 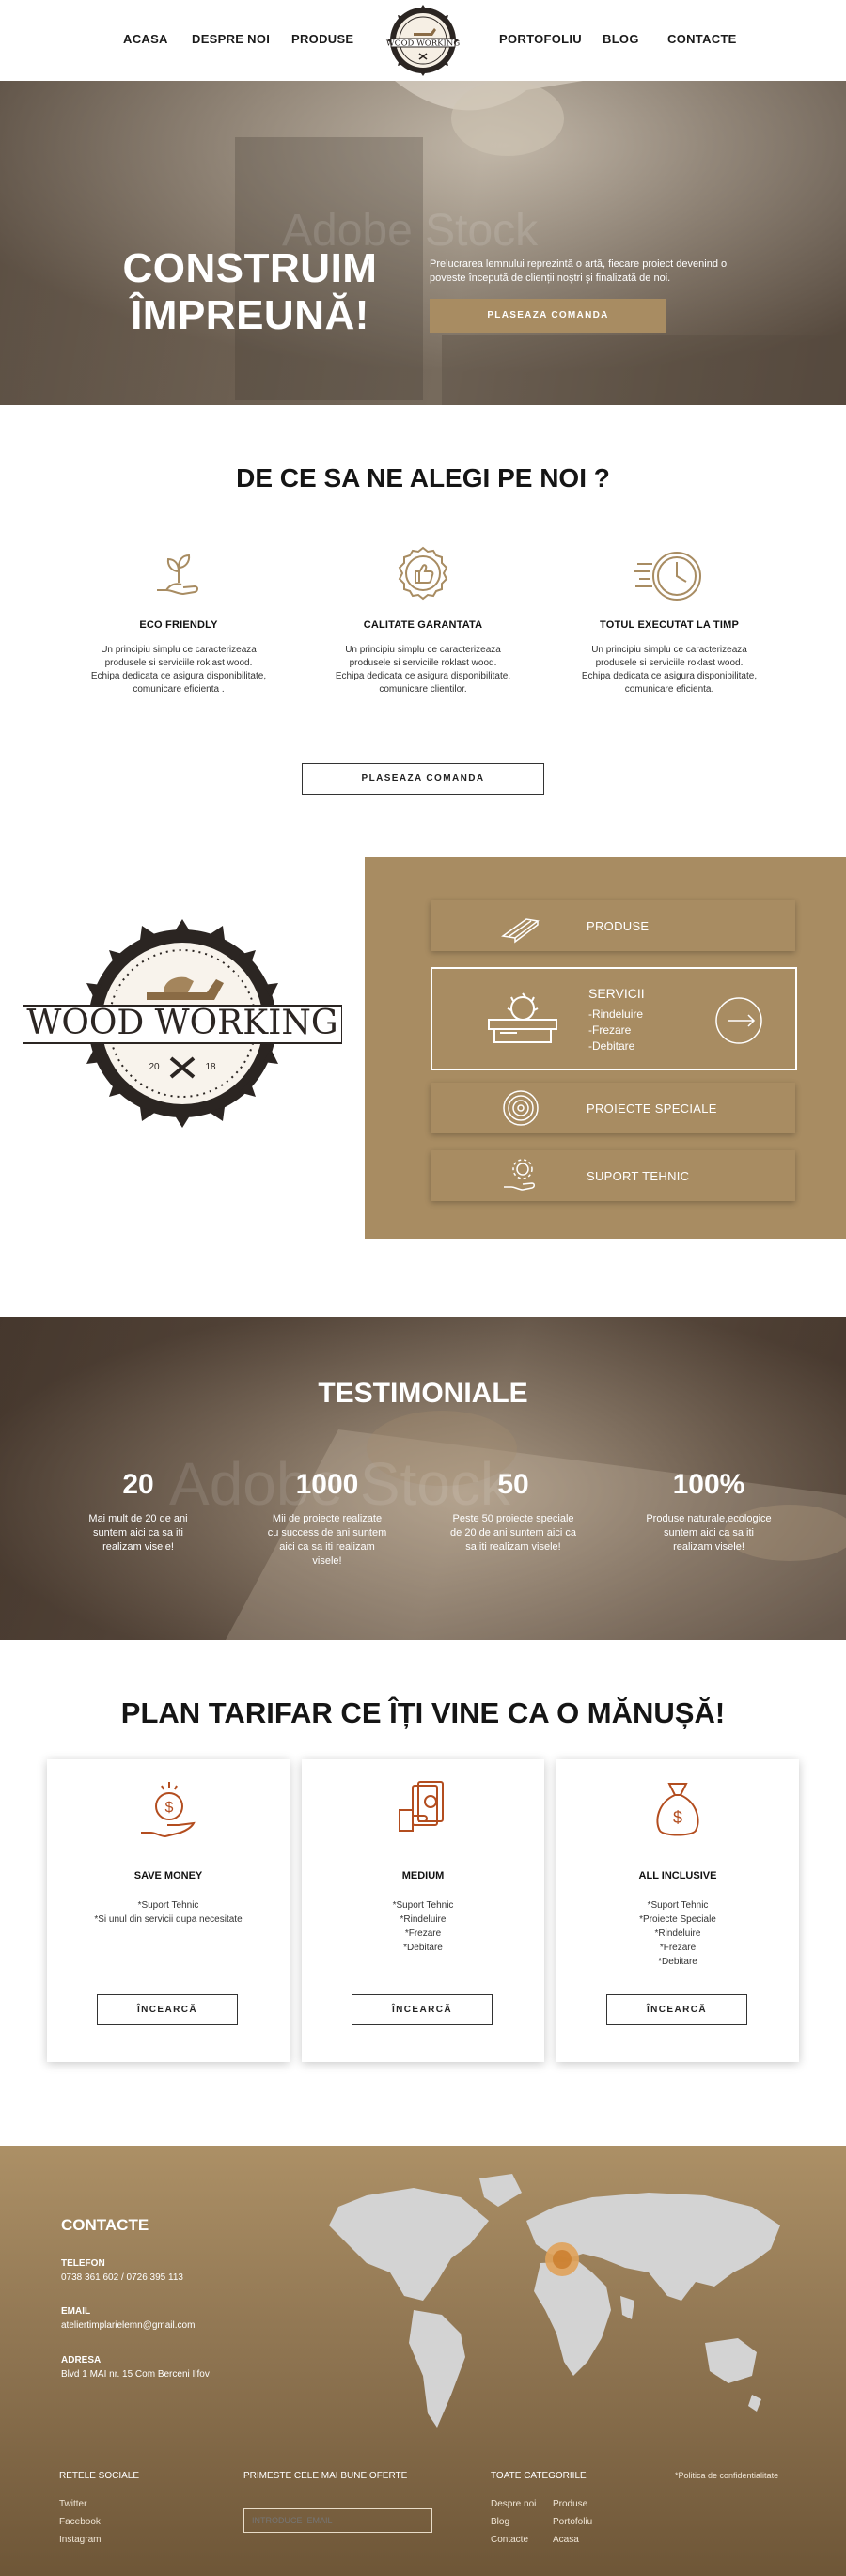 What do you see at coordinates (423, 779) in the screenshot?
I see `place-order-outline-button: PLASEAZA COMANDA` at bounding box center [423, 779].